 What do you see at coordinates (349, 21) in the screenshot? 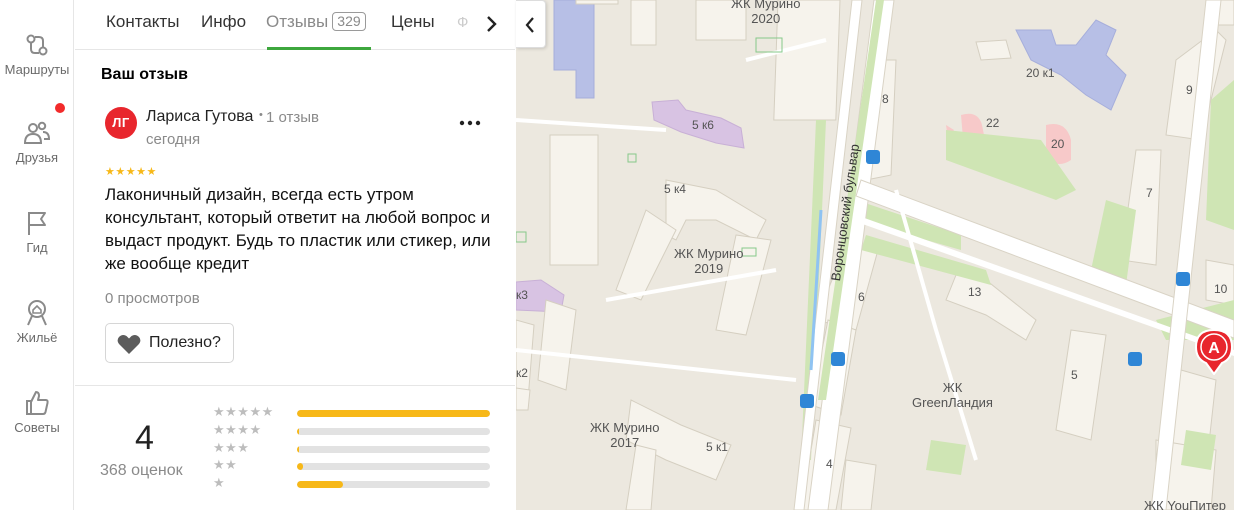
I see `tab-reviews-count-badge: 329` at bounding box center [349, 21].